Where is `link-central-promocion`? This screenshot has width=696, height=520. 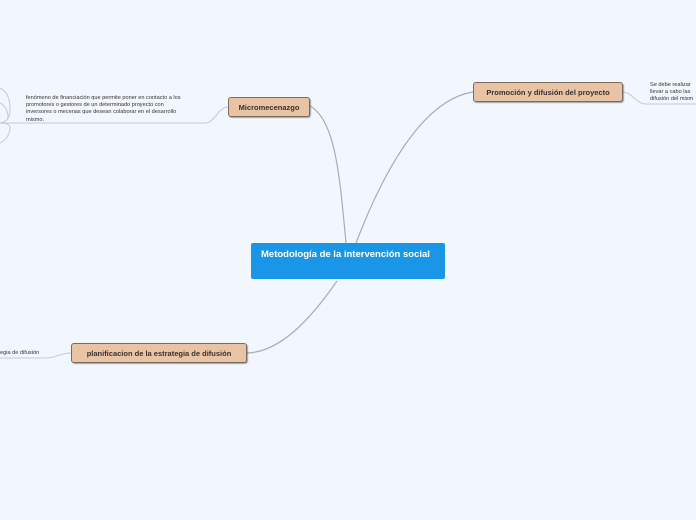
link-central-promocion is located at coordinates (414, 167).